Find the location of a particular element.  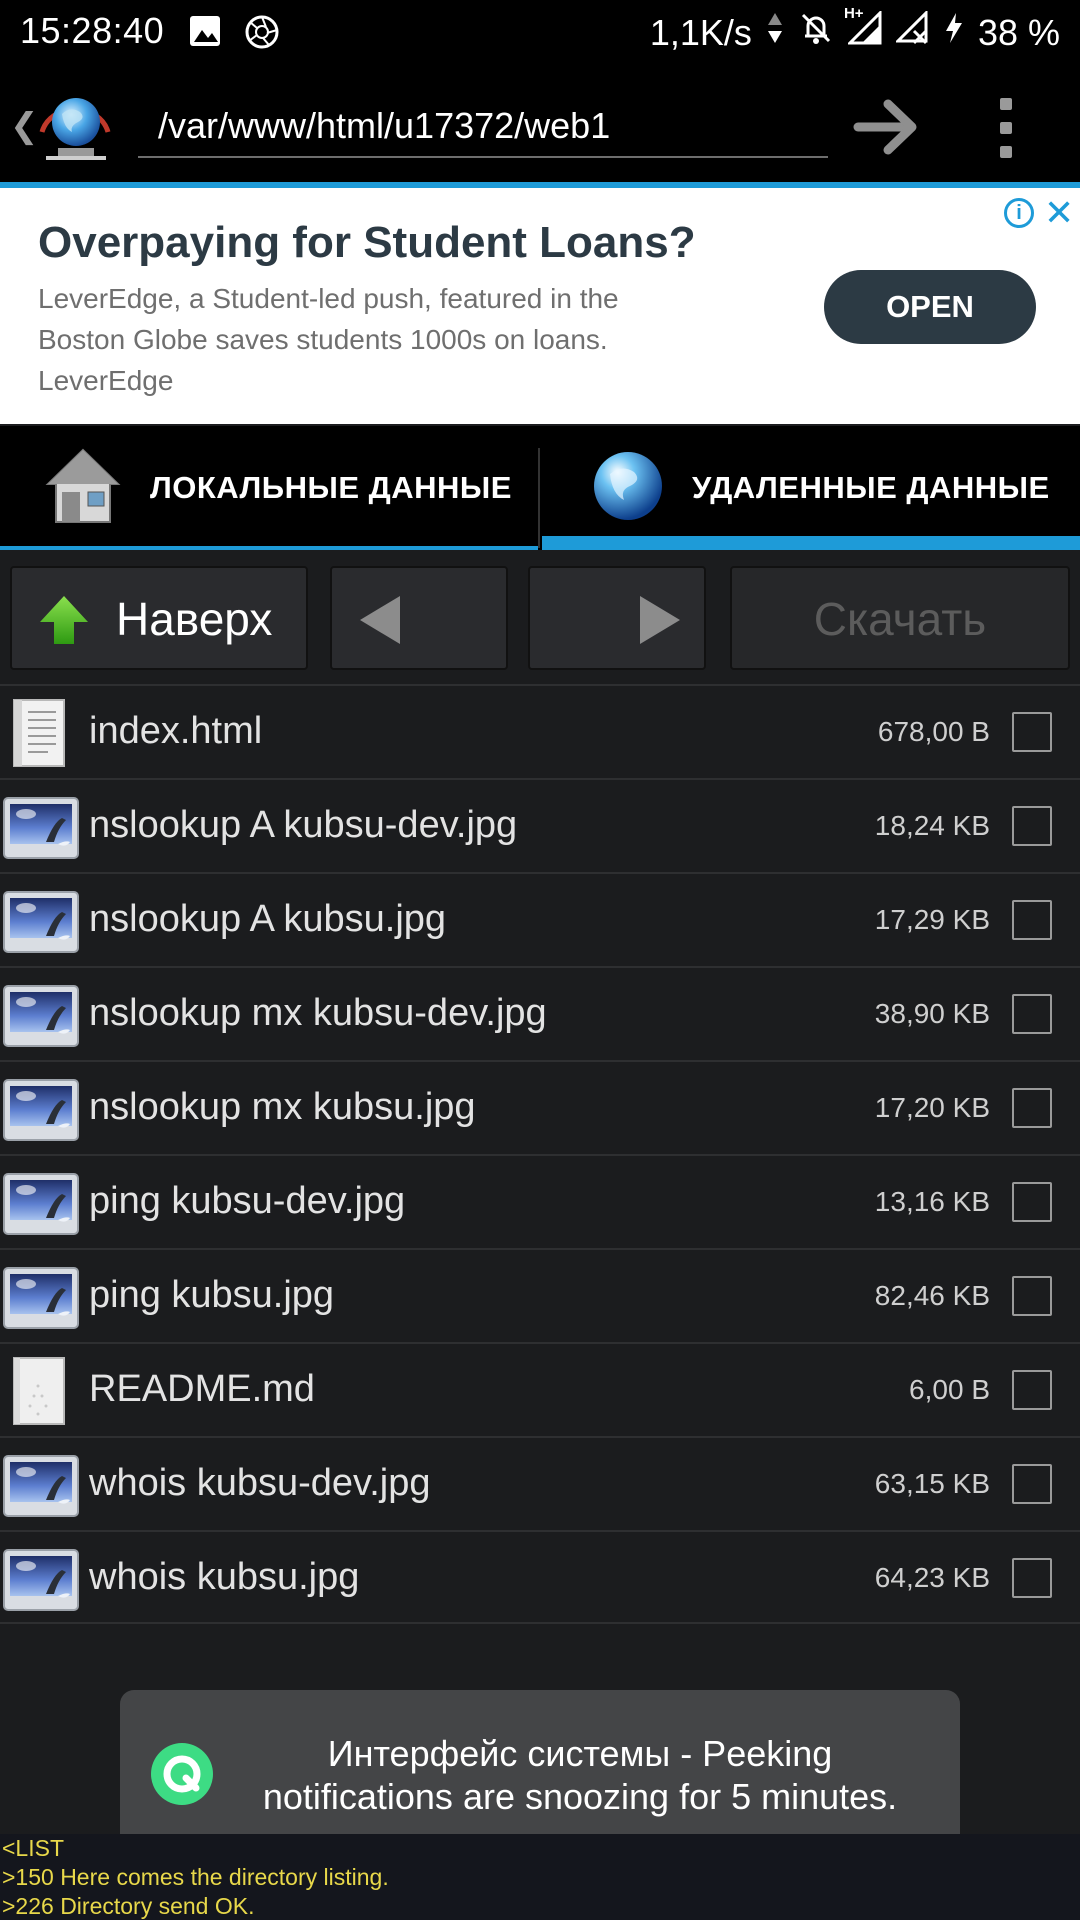

path-input: /var/www/html/u17372/web1 is located at coordinates (483, 129).